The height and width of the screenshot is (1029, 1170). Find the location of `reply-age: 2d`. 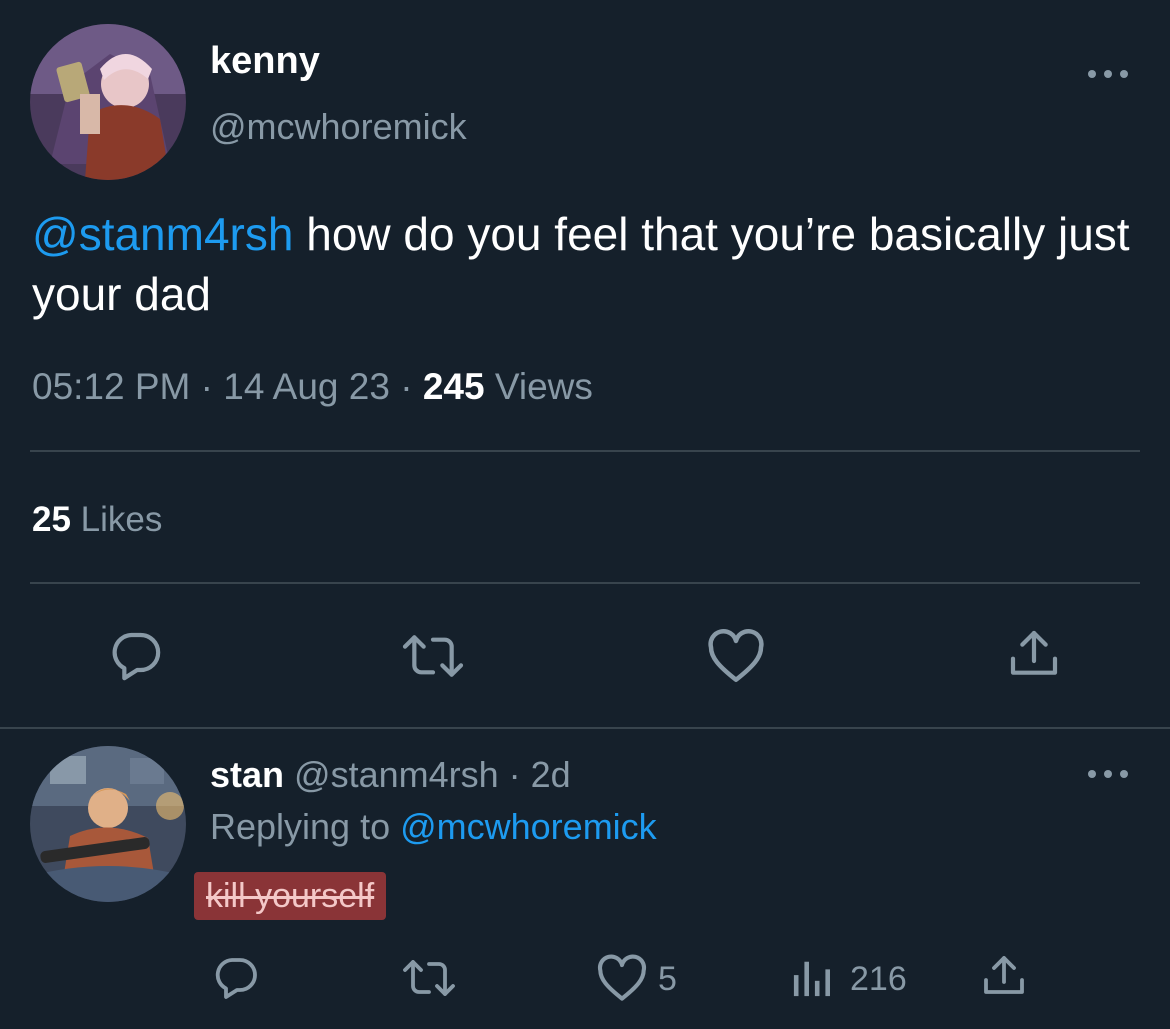

reply-age: 2d is located at coordinates (550, 774).